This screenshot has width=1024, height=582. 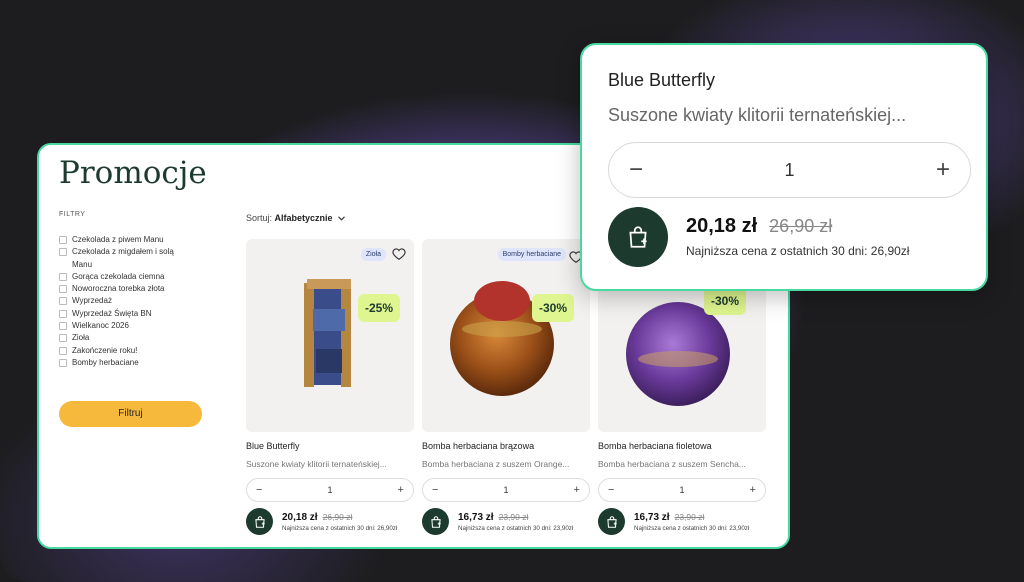 What do you see at coordinates (118, 276) in the screenshot?
I see `filter-label: Gorąca czekolada ciemna` at bounding box center [118, 276].